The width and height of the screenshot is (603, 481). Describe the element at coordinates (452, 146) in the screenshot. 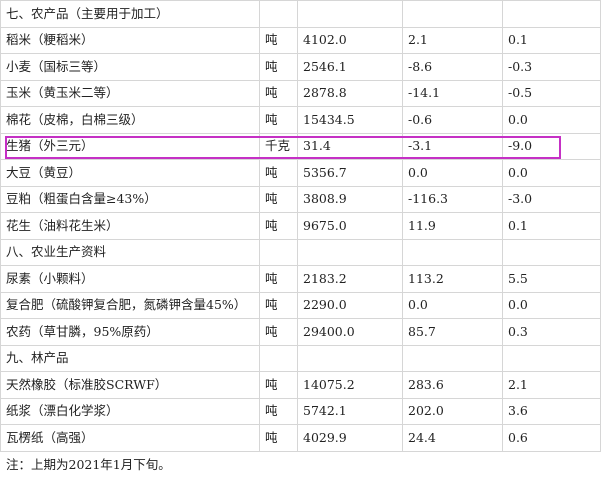

I see `change-cell: -3.1` at that location.